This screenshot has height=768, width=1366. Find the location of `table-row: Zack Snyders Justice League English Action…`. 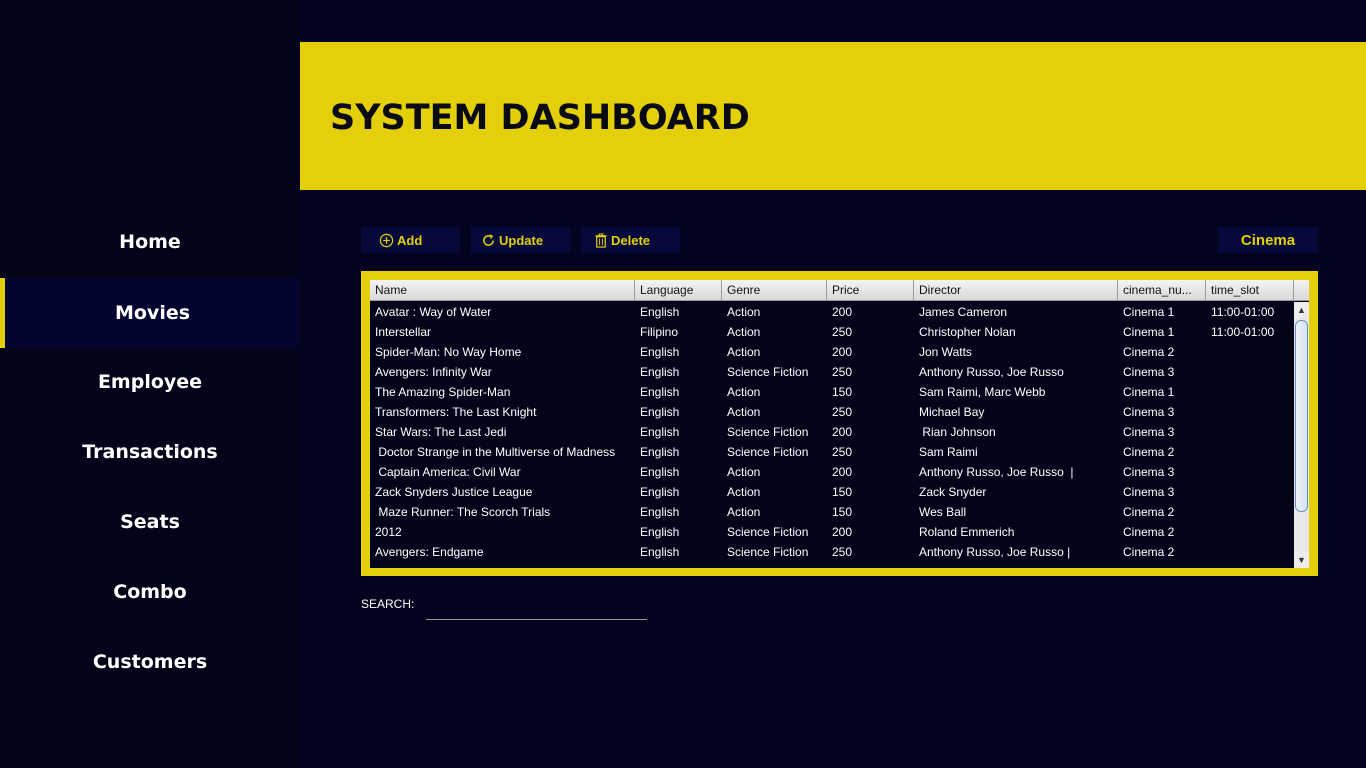

table-row: Zack Snyders Justice League English Action… is located at coordinates (832, 492).